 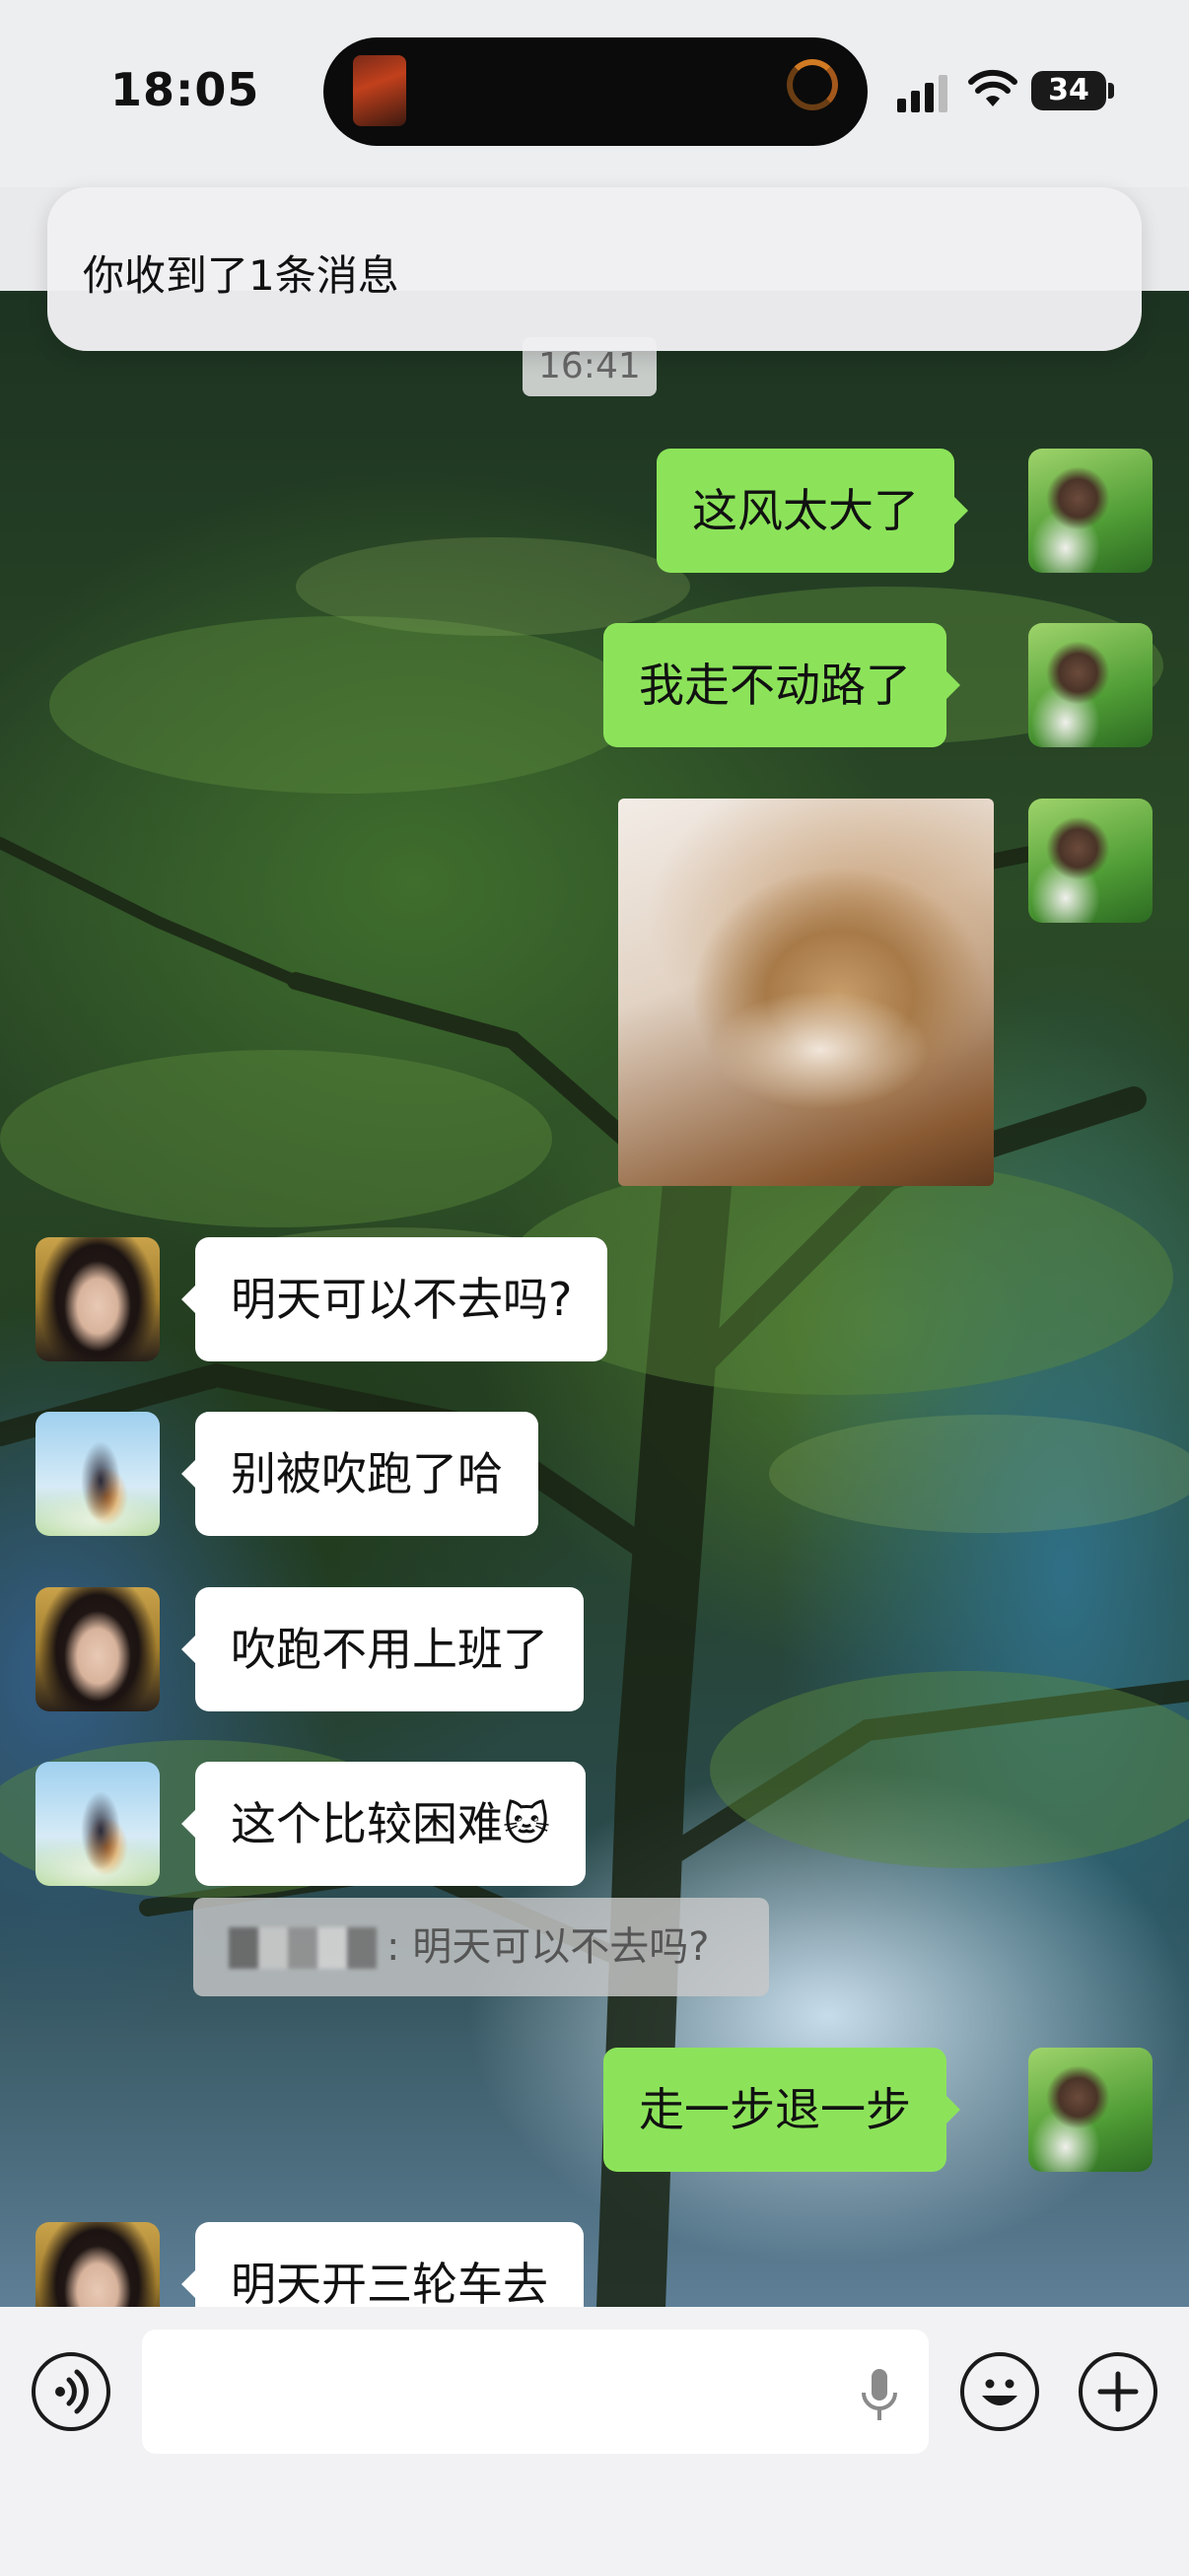 I want to click on status-time: 18:05, so click(x=185, y=90).